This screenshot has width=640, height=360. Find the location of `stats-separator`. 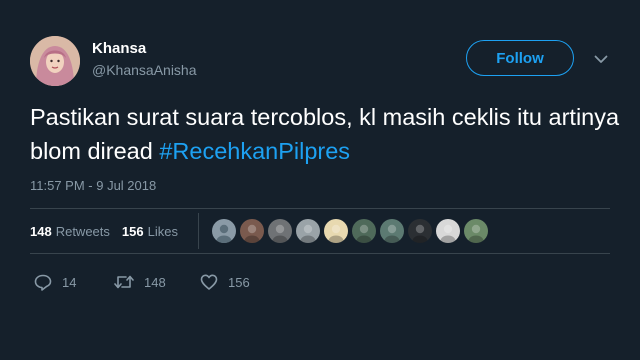

stats-separator is located at coordinates (198, 231).